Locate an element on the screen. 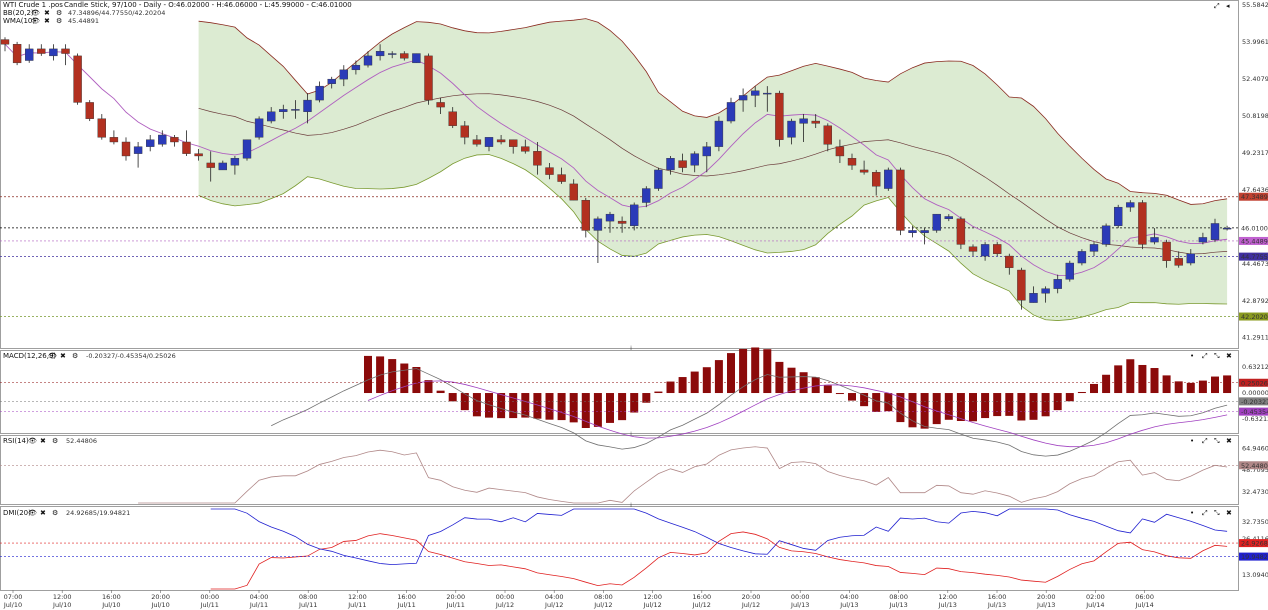 This screenshot has width=1268, height=610. collapse-icon: ◂ is located at coordinates (1228, 6).